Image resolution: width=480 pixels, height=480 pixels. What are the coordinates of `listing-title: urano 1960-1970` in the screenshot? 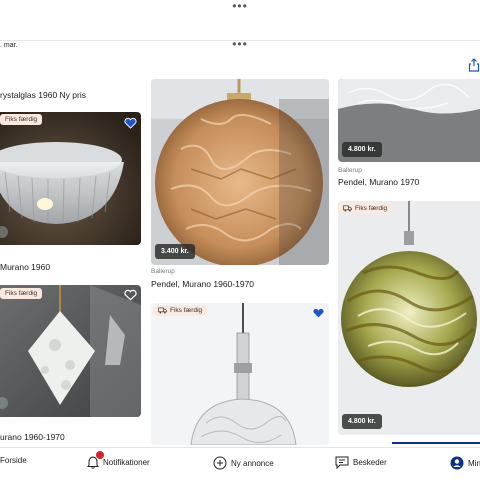 It's located at (32, 437).